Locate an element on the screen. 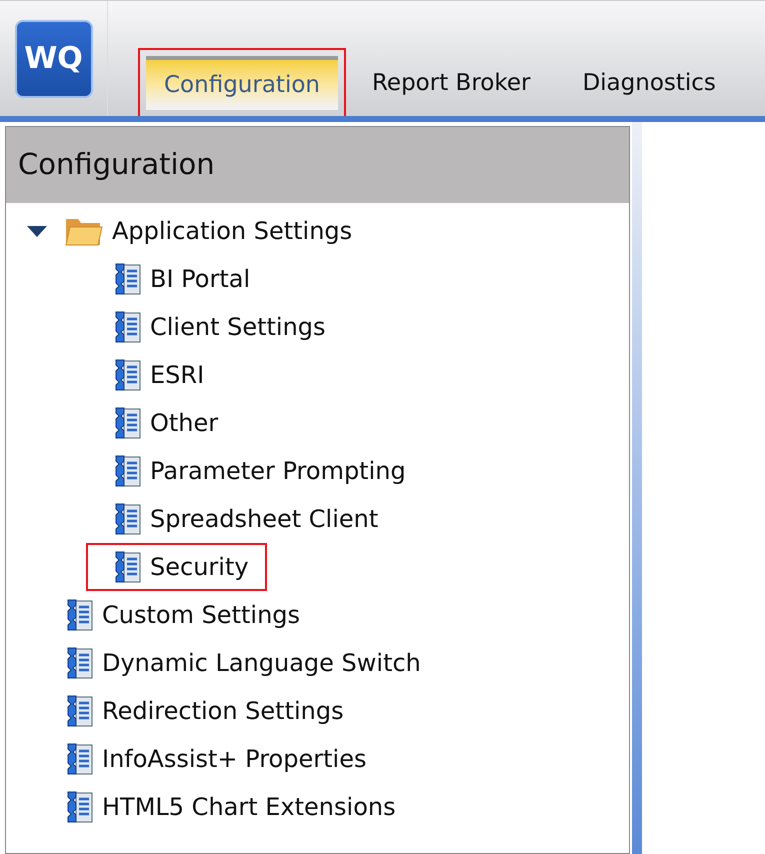 The image size is (765, 854). tab: Report Broker is located at coordinates (451, 83).